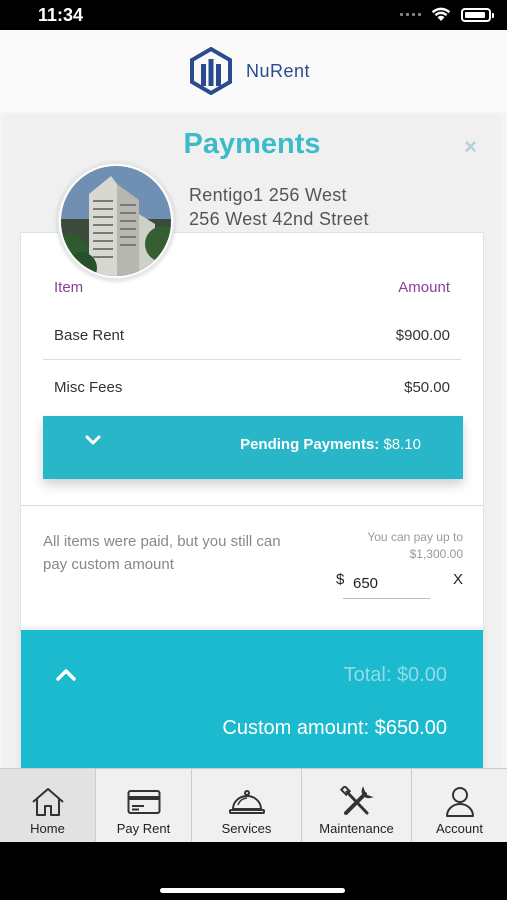 This screenshot has width=507, height=900. What do you see at coordinates (441, 14) in the screenshot?
I see `wifi-icon` at bounding box center [441, 14].